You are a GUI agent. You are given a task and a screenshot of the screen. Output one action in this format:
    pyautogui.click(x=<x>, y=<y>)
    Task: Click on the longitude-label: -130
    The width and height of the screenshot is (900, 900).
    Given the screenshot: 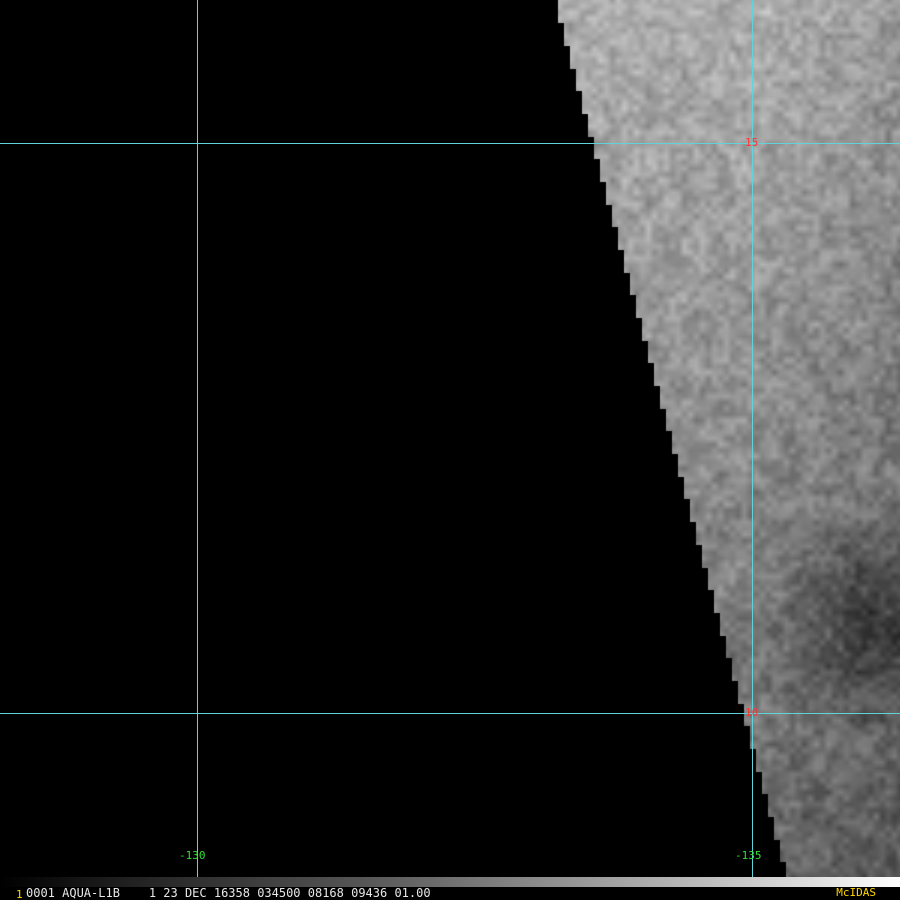 What is the action you would take?
    pyautogui.click(x=192, y=855)
    